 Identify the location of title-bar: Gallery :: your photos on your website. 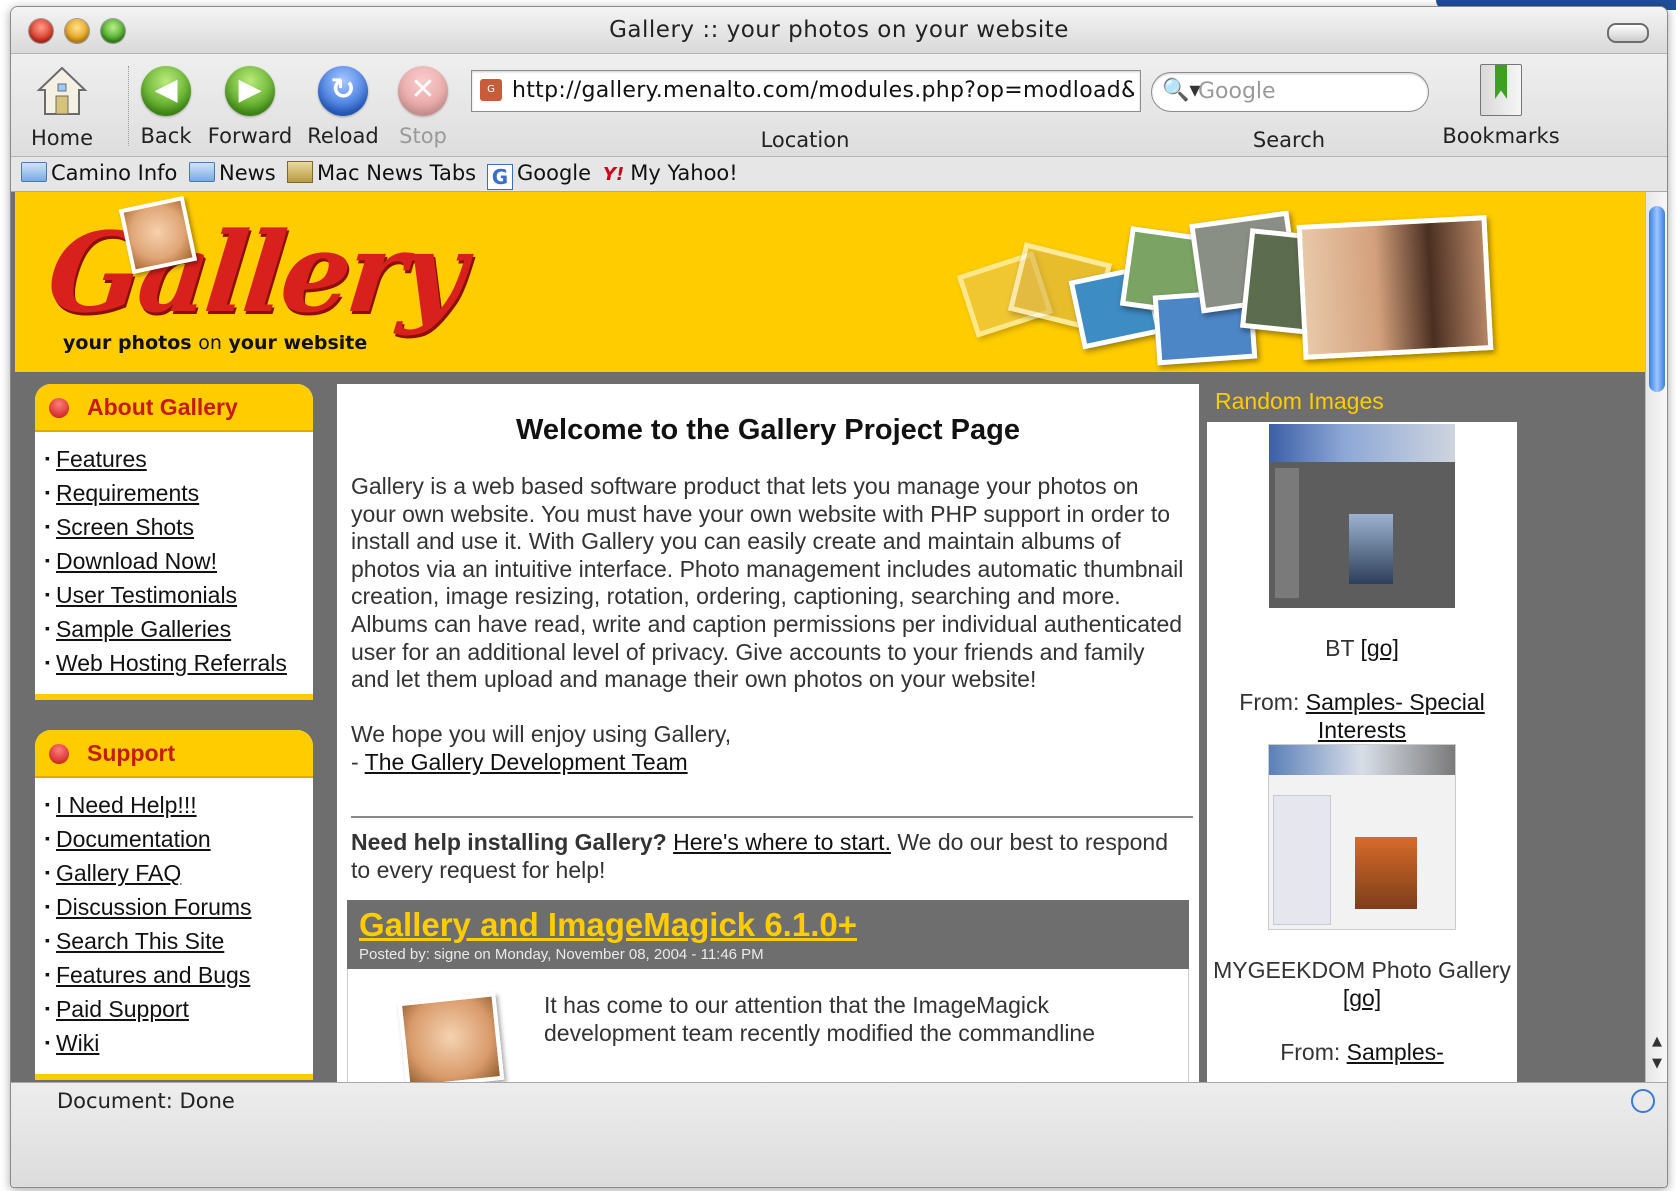
(839, 30).